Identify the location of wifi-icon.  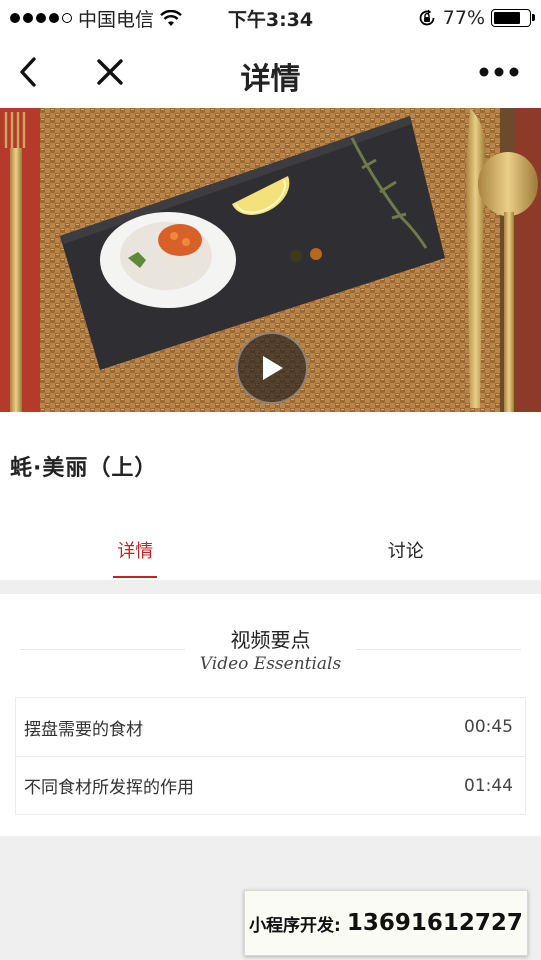
(171, 17).